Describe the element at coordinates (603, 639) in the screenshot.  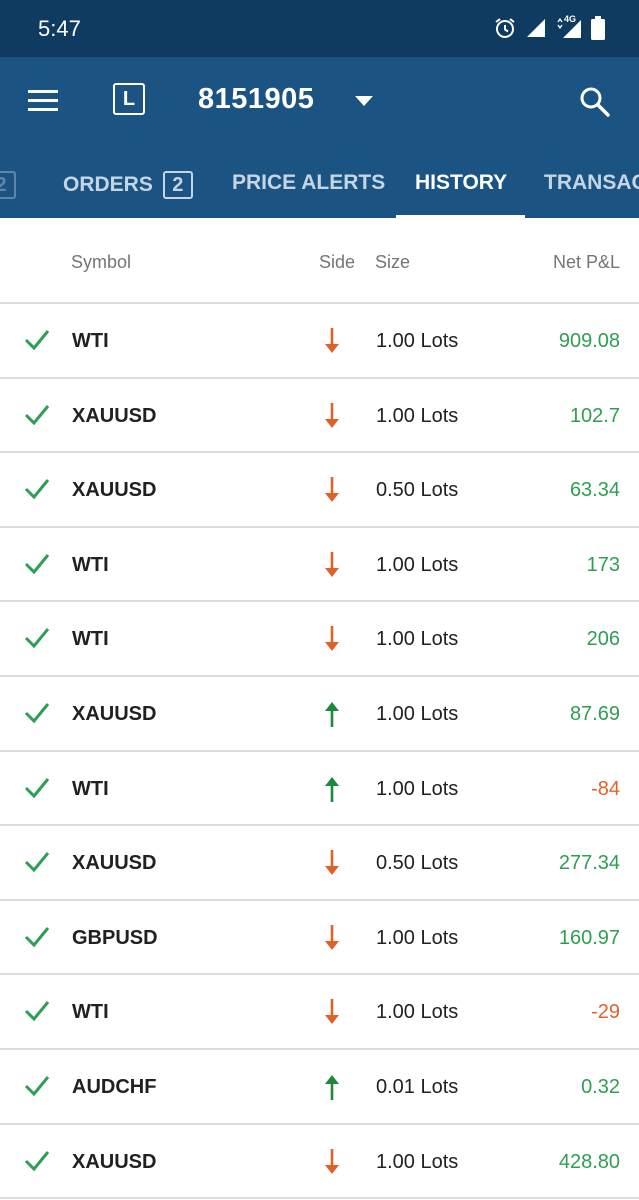
I see `row-net-pnl: 206` at that location.